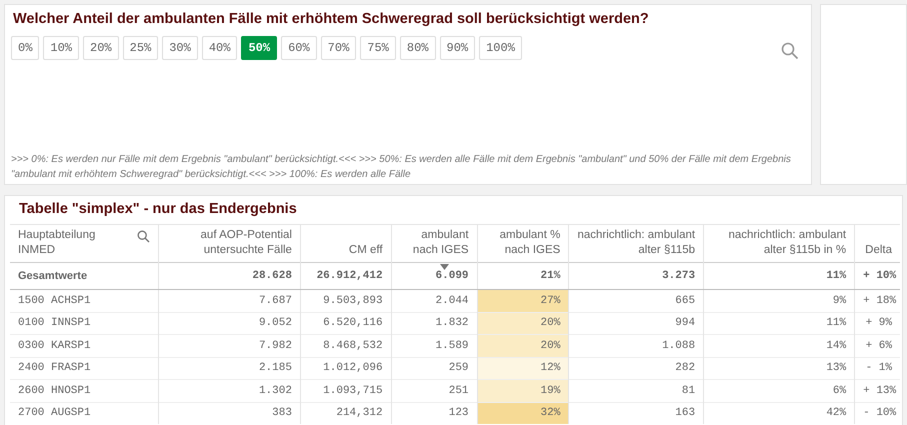 The image size is (907, 425). I want to click on total-cell: 3.273, so click(679, 276).